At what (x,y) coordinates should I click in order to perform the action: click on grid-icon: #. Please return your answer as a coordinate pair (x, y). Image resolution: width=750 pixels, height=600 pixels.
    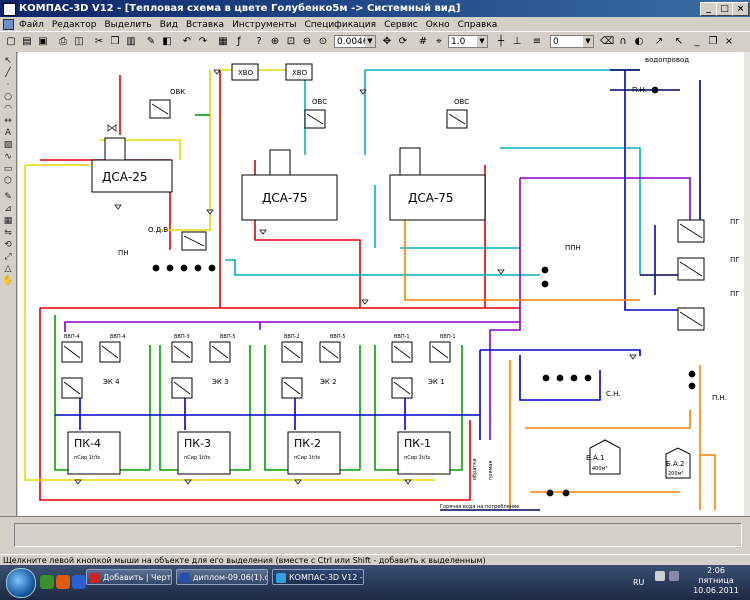
    Looking at the image, I should click on (423, 42).